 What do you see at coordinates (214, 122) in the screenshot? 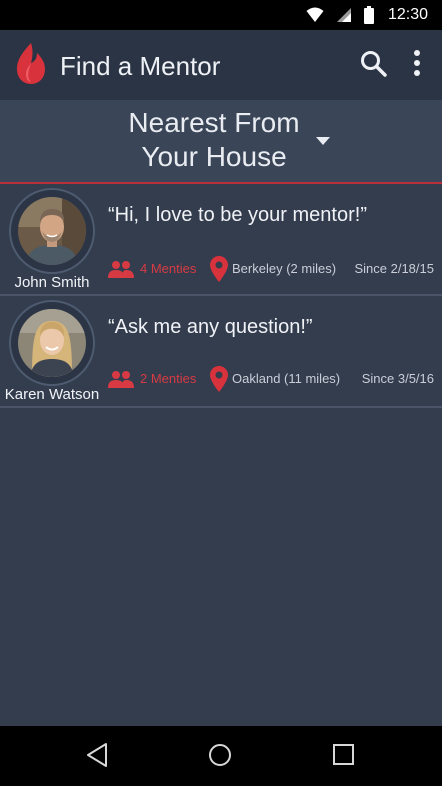
I see `filter-label-line1: Nearest From` at bounding box center [214, 122].